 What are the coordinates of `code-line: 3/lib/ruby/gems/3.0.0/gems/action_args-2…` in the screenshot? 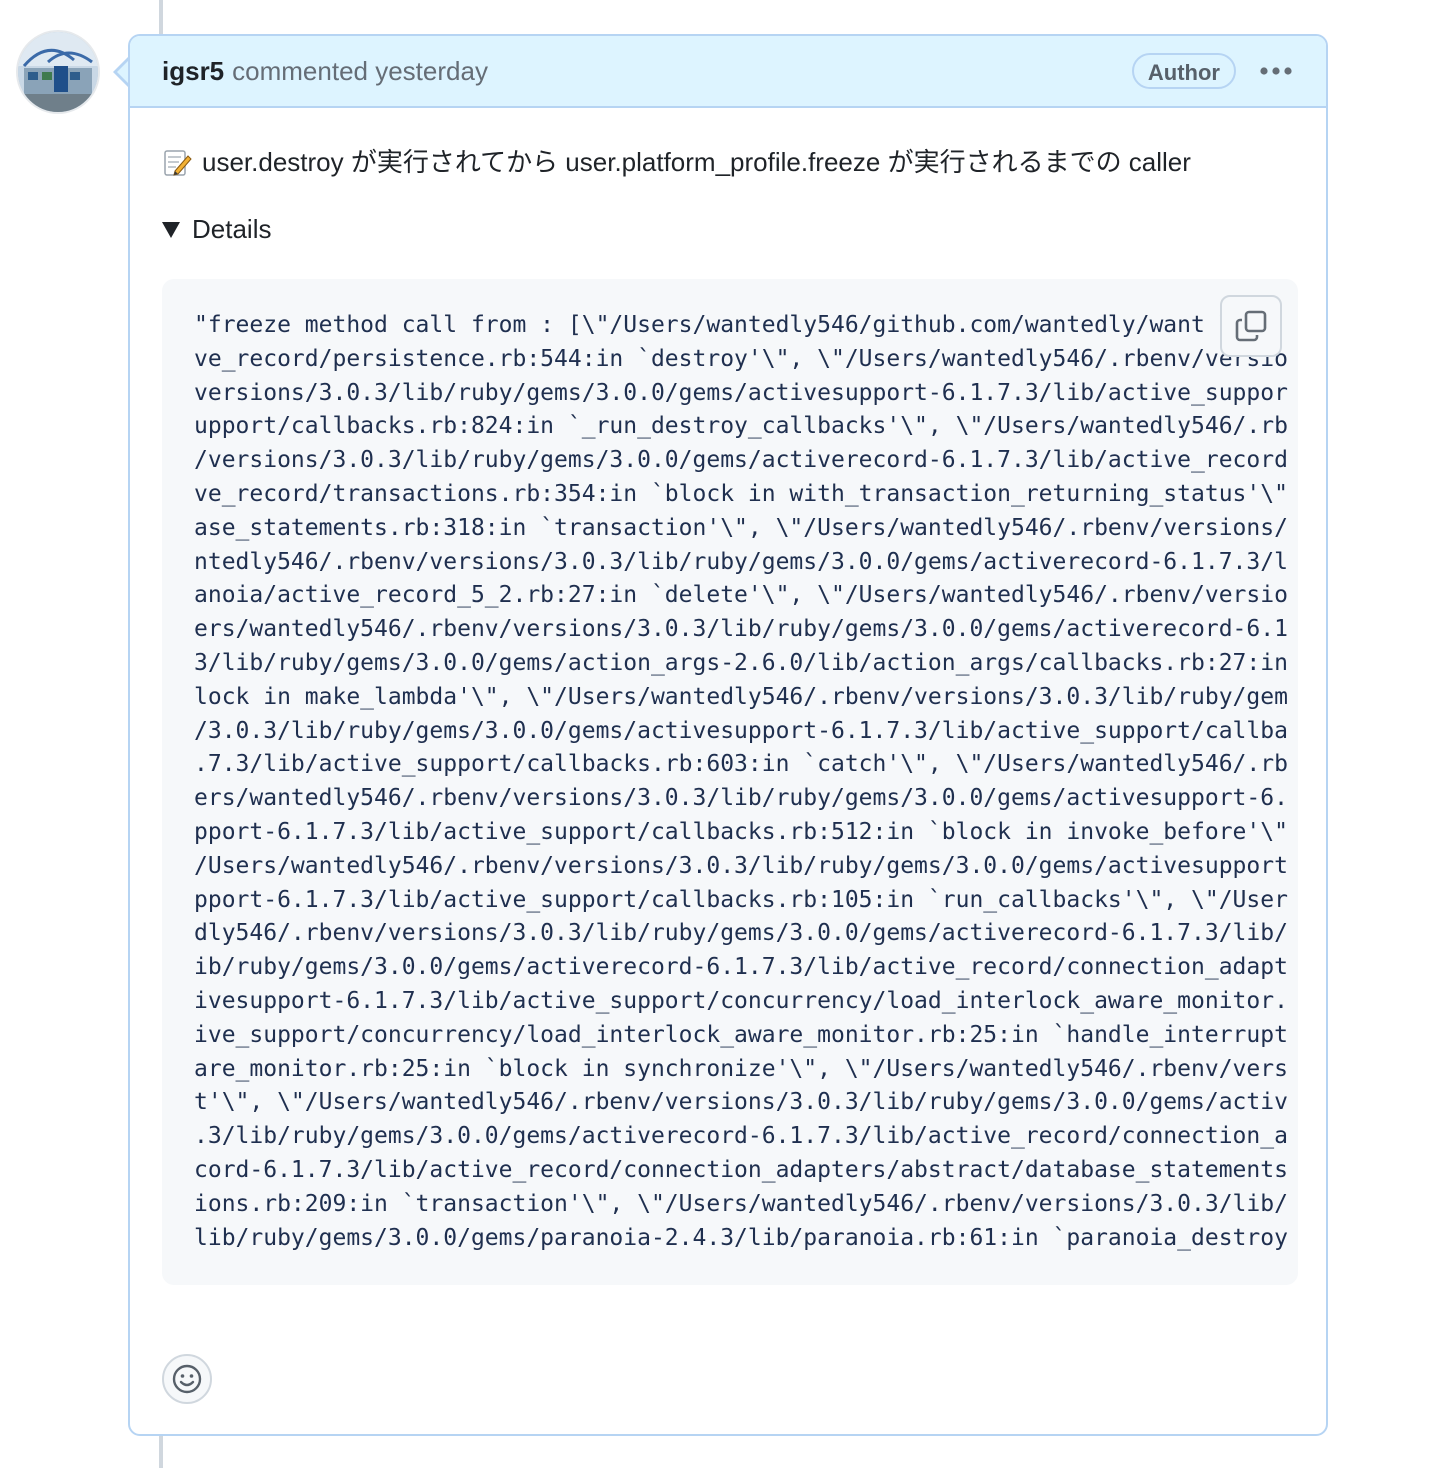 It's located at (741, 662).